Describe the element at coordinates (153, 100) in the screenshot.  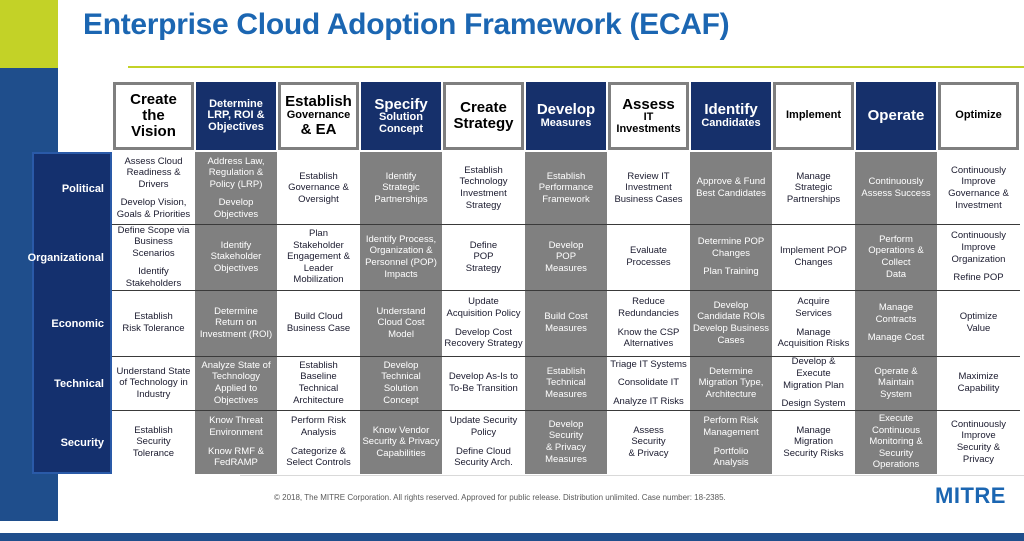
I see `phase-header-line: Create` at that location.